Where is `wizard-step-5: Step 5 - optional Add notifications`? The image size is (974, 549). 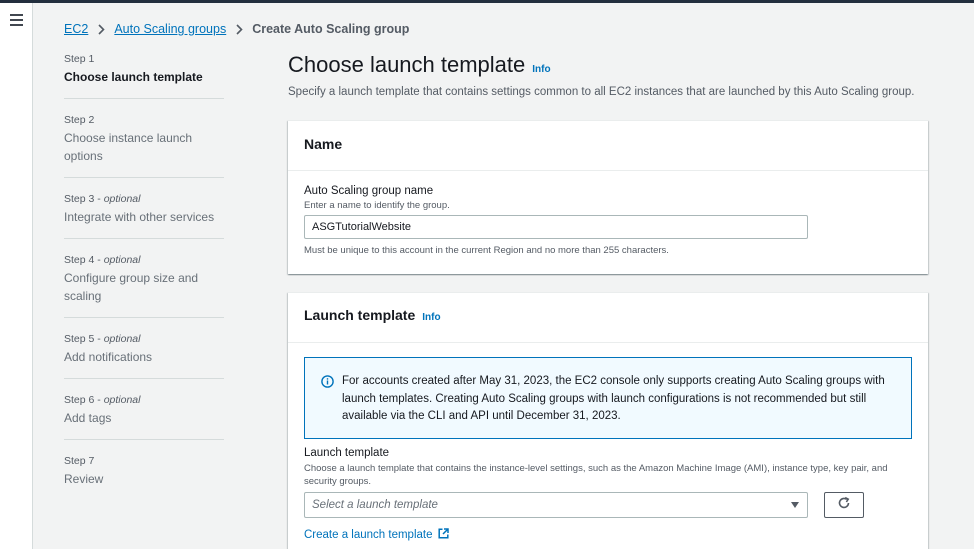 wizard-step-5: Step 5 - optional Add notifications is located at coordinates (144, 355).